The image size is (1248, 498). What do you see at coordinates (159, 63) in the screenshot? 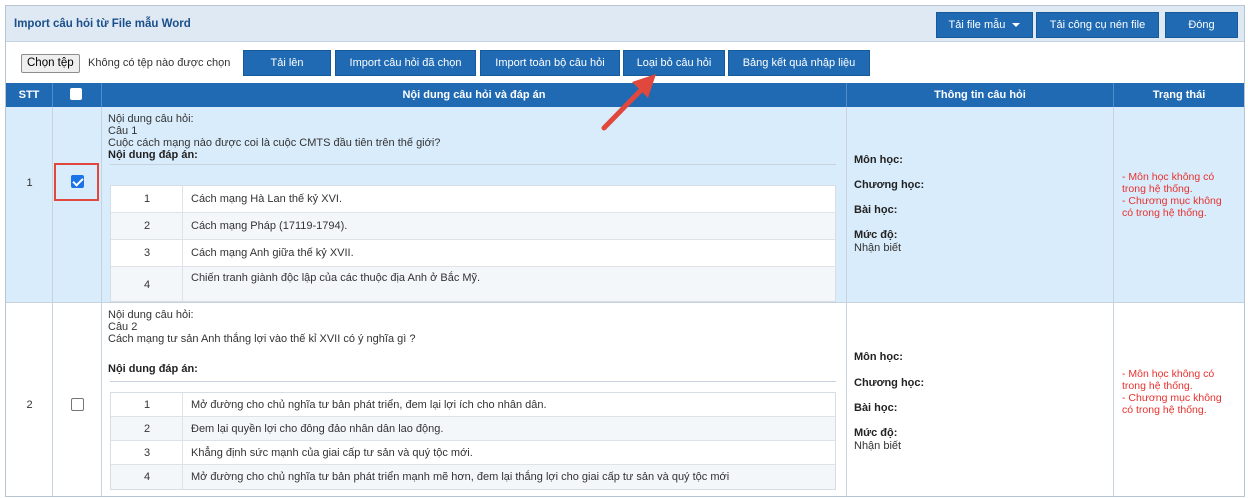
I see `no-file-label: Không có tệp nào được chọn` at bounding box center [159, 63].